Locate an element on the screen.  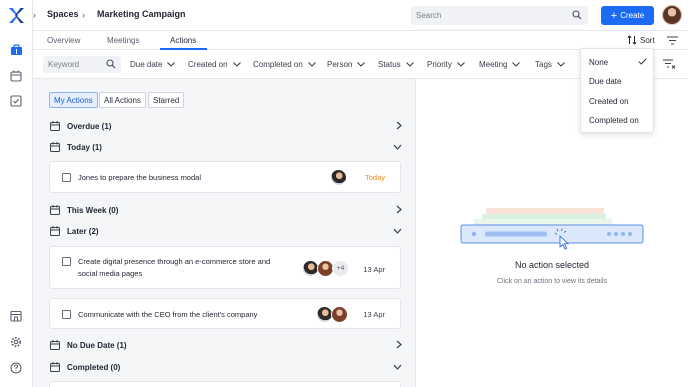
section-label: This Week (0) is located at coordinates (93, 210).